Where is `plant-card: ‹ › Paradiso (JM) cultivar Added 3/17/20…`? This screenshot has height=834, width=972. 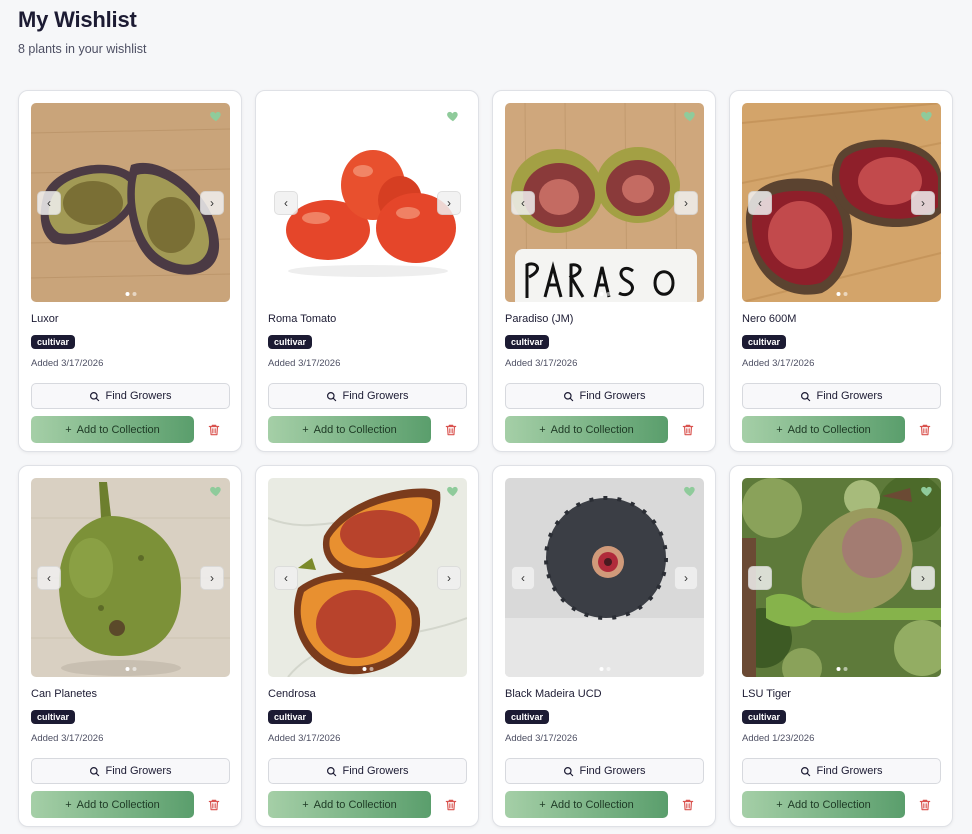 plant-card: ‹ › Paradiso (JM) cultivar Added 3/17/20… is located at coordinates (604, 271).